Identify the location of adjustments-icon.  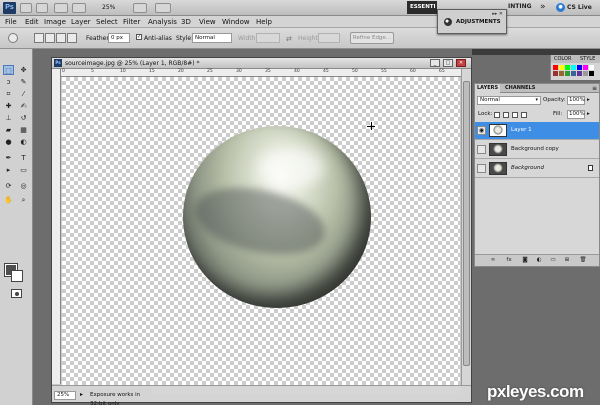
(448, 22).